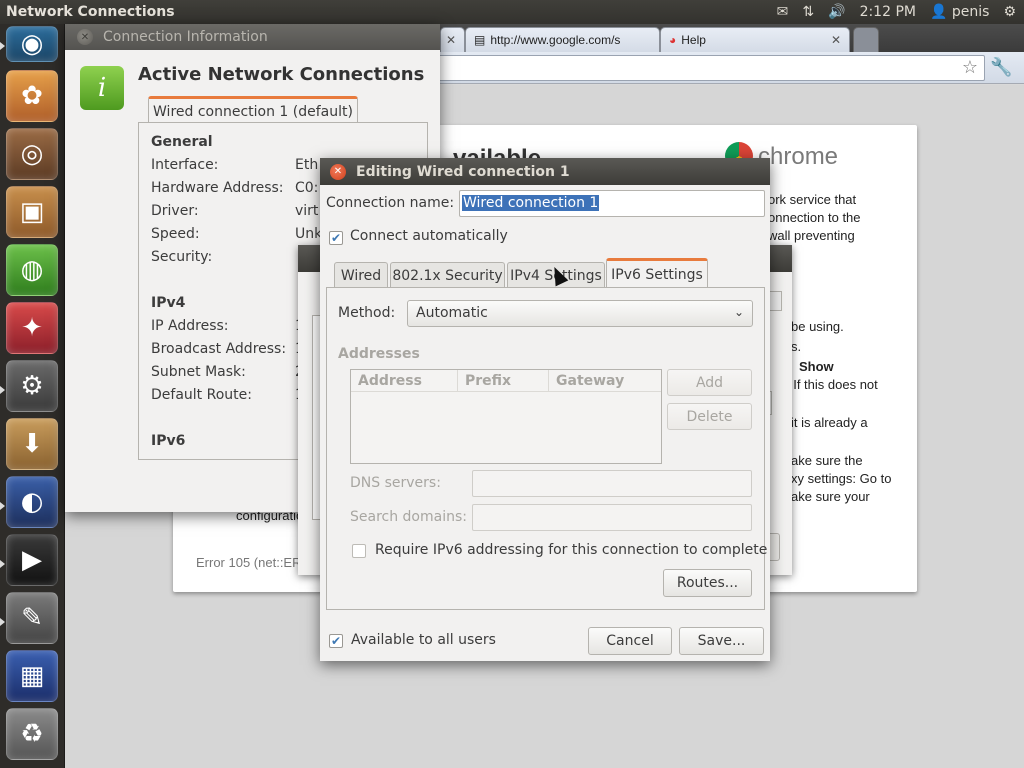  Describe the element at coordinates (562, 39) in the screenshot. I see `browser-tab: ▤ http://www.google.com/s` at that location.